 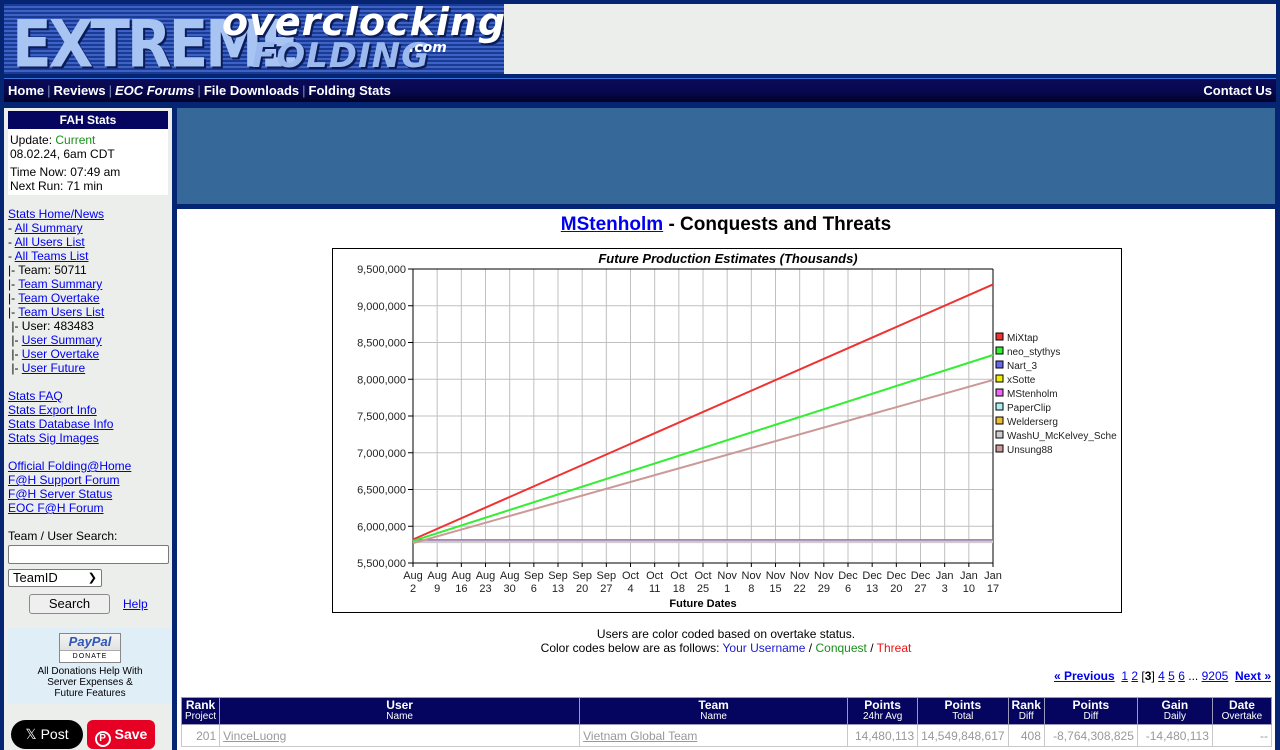 I want to click on sidebar-item-stats-export-info: Stats Export Info, so click(x=69, y=410).